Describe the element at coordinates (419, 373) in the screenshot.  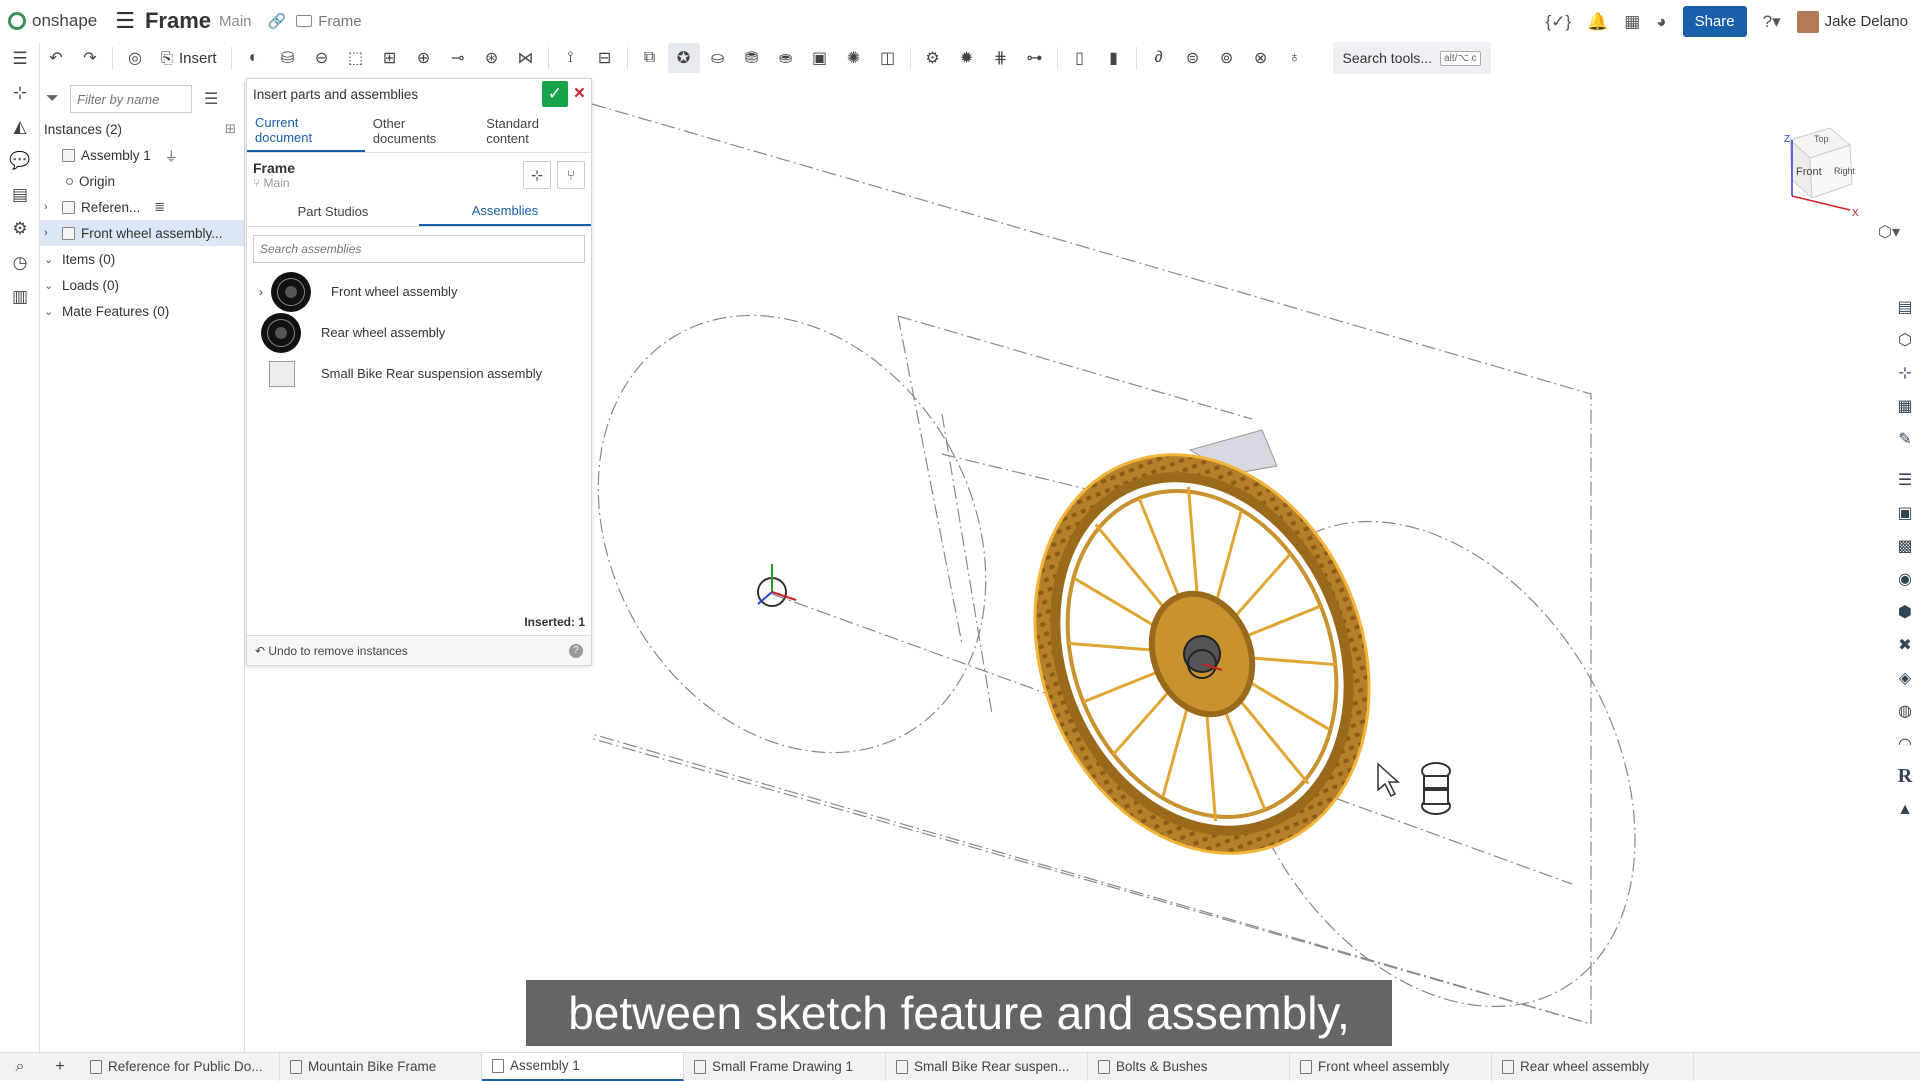
I see `list-item: Small Bike Rear suspension assembly` at that location.